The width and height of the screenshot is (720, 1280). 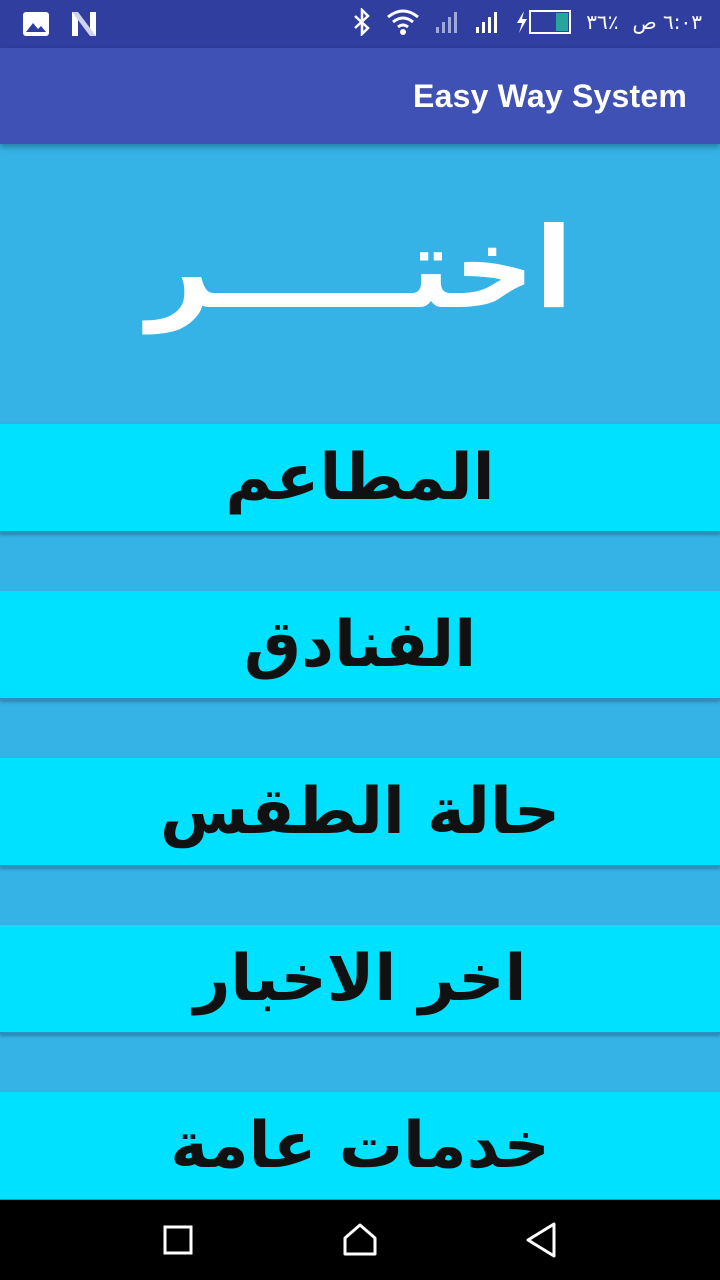 I want to click on app-bar: Easy Way System, so click(x=360, y=96).